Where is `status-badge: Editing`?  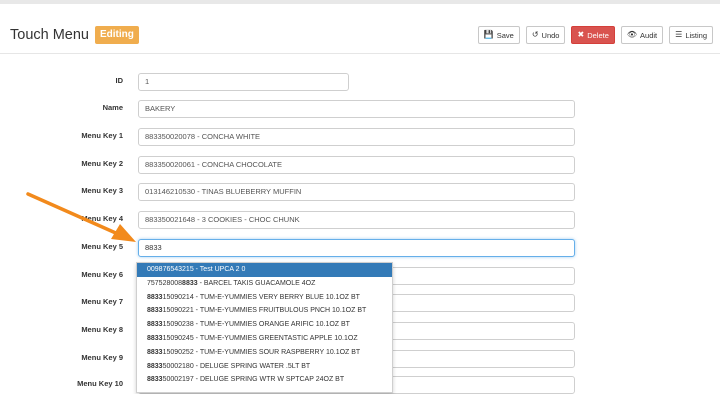 status-badge: Editing is located at coordinates (117, 35).